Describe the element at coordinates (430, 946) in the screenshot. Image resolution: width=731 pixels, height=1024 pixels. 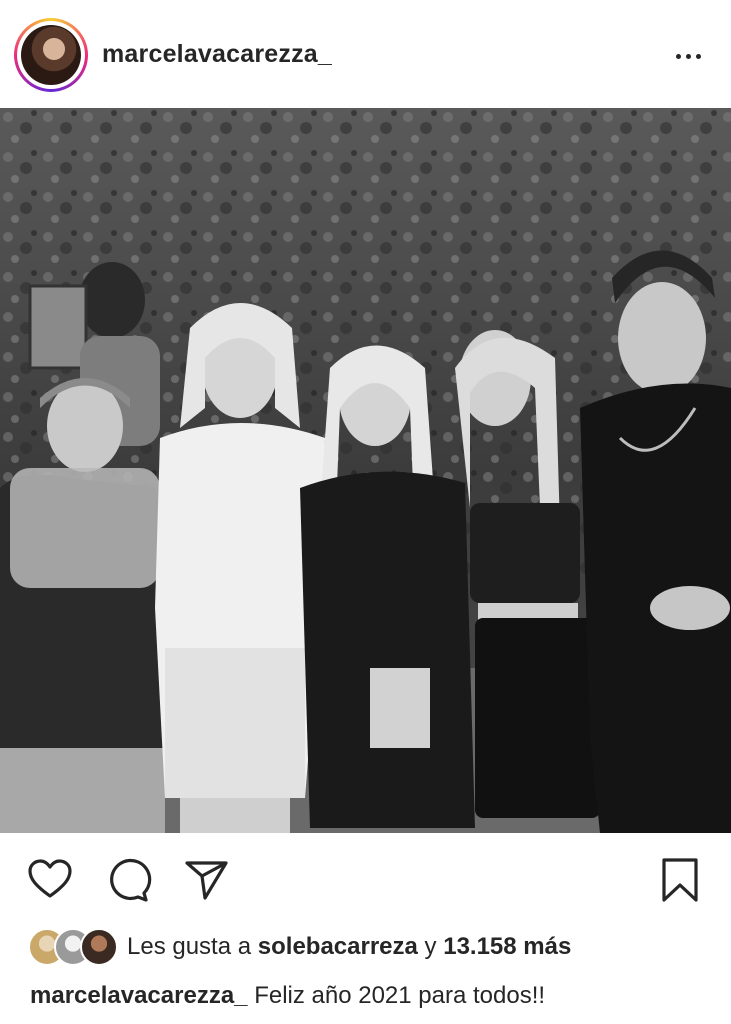
I see `likes-conjunction: y` at that location.